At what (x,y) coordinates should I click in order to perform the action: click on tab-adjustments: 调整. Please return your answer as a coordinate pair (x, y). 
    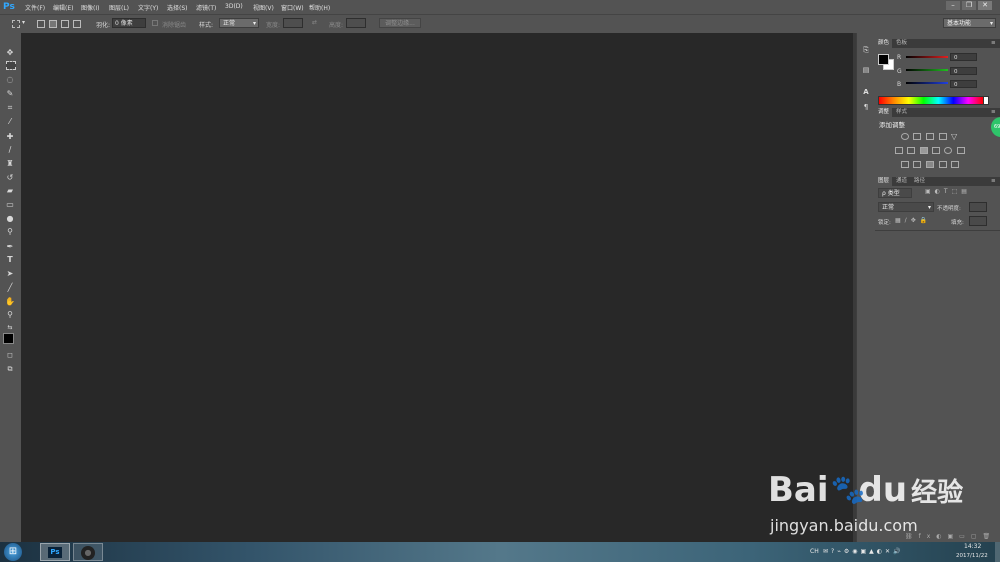
    Looking at the image, I should click on (884, 112).